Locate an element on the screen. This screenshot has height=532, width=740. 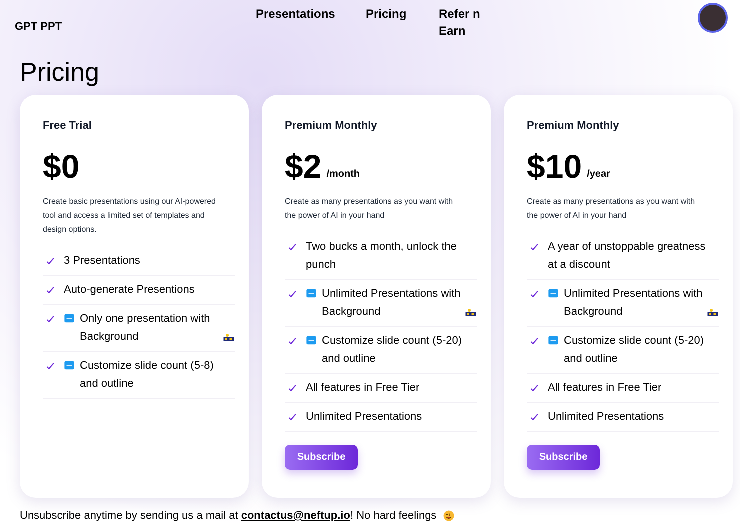
nav-link: Refer n Earn is located at coordinates (464, 23).